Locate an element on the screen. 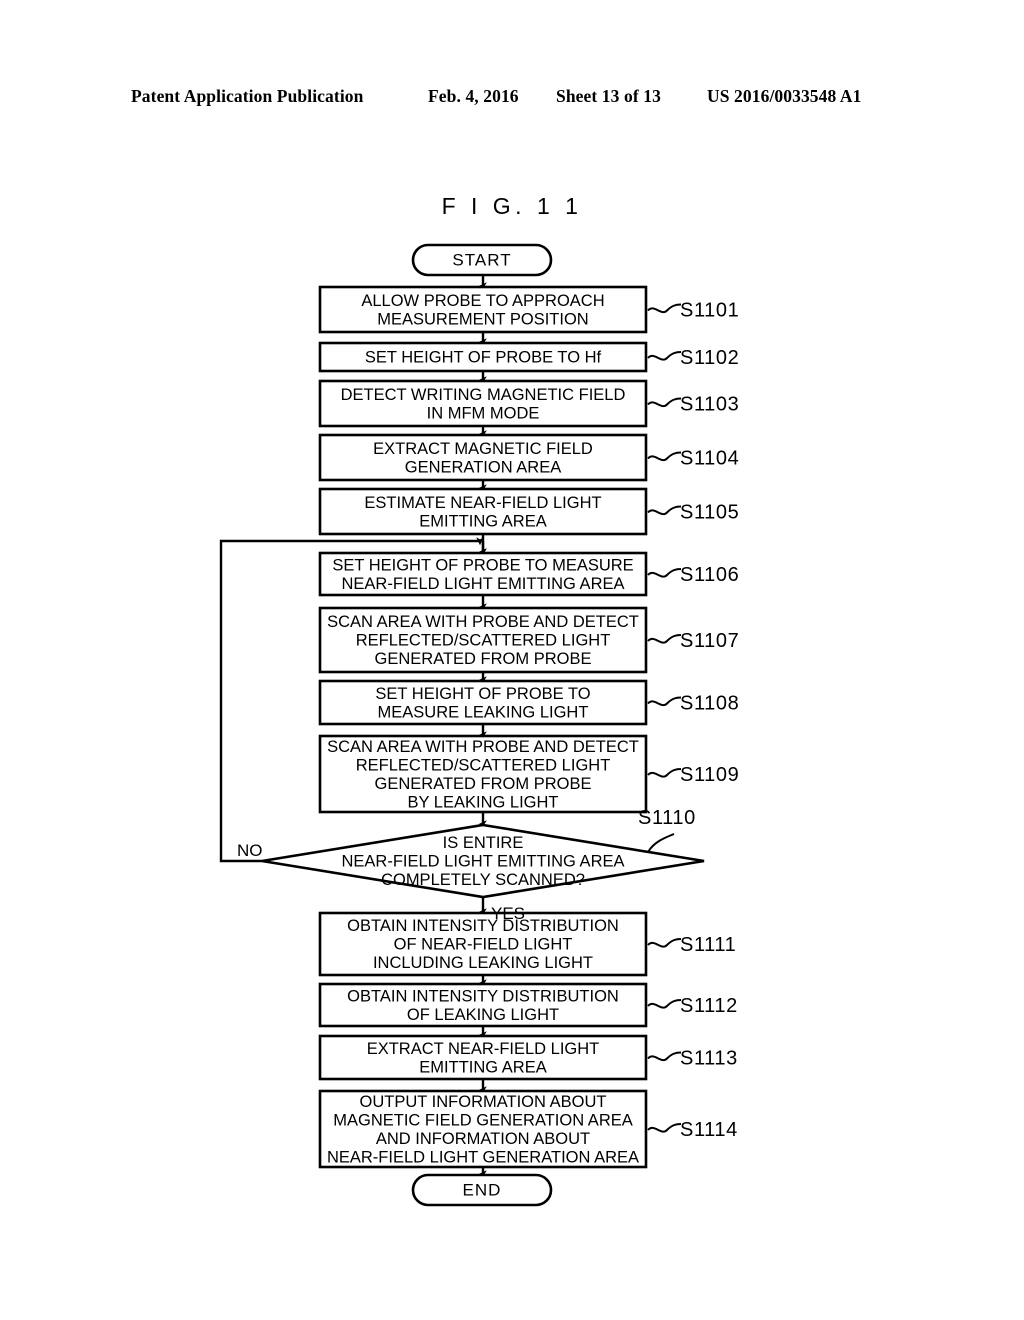 This screenshot has width=1024, height=1320. step-id-s1104: S1104 is located at coordinates (709, 459).